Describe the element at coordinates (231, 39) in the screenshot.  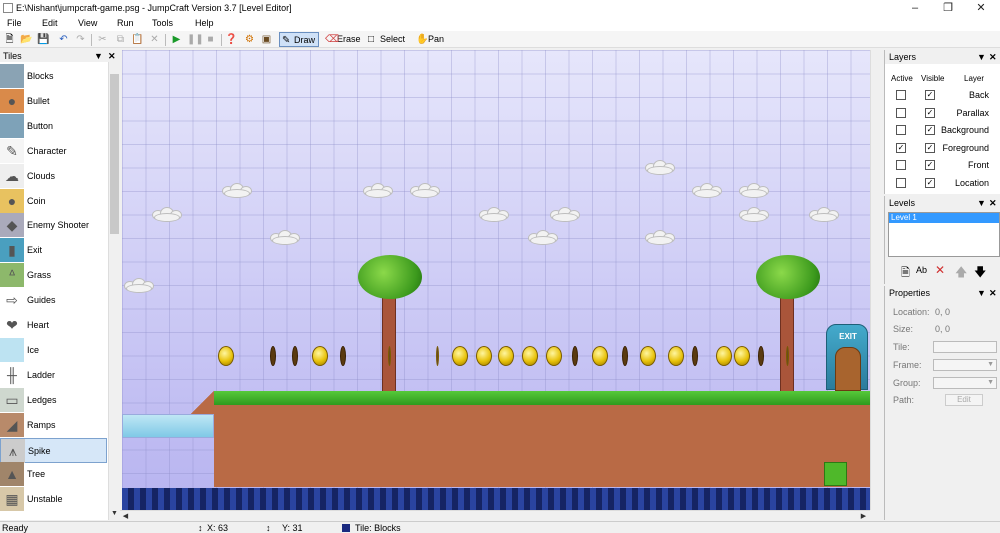
I see `help-icon: ❓` at that location.